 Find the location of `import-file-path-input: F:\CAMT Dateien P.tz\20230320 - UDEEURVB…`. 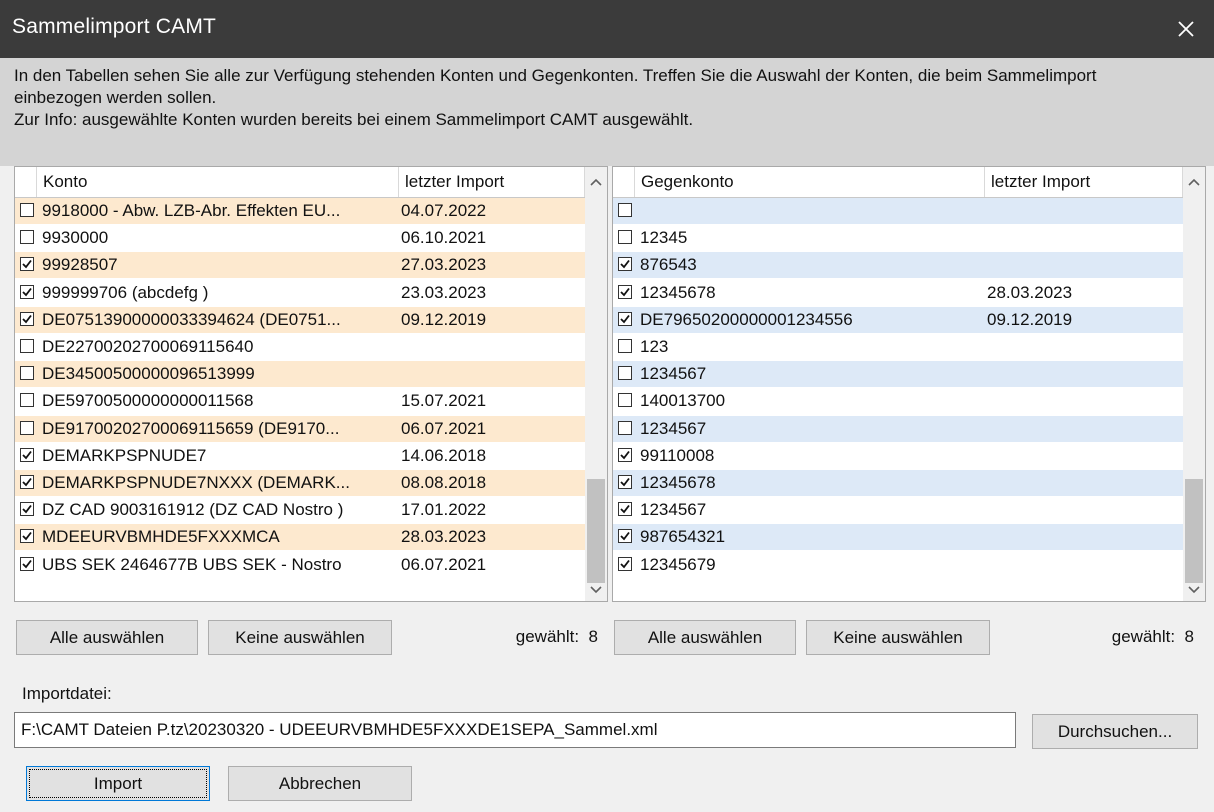

import-file-path-input: F:\CAMT Dateien P.tz\20230320 - UDEEURVB… is located at coordinates (515, 730).